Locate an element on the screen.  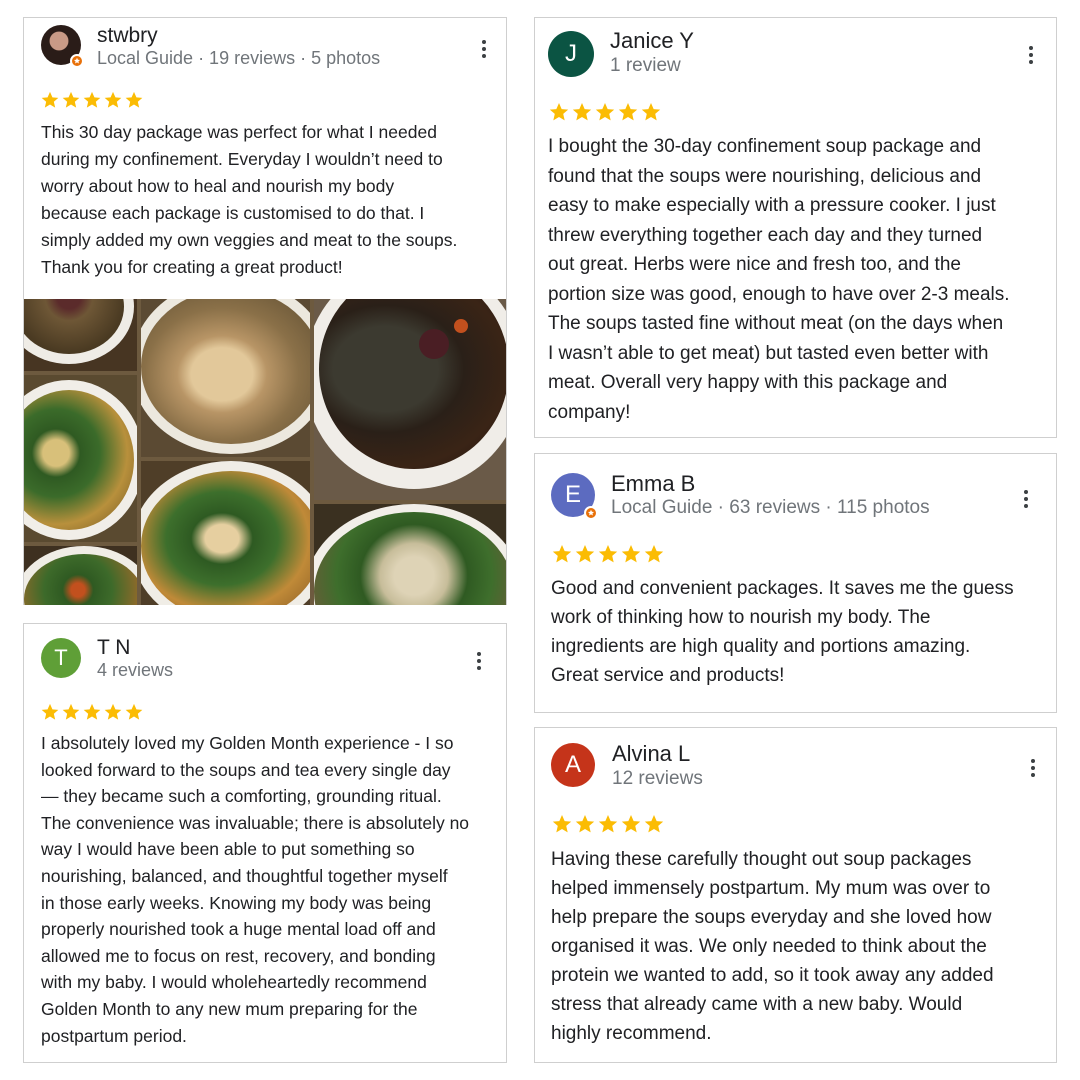
avatar-letter: J is located at coordinates (571, 53).